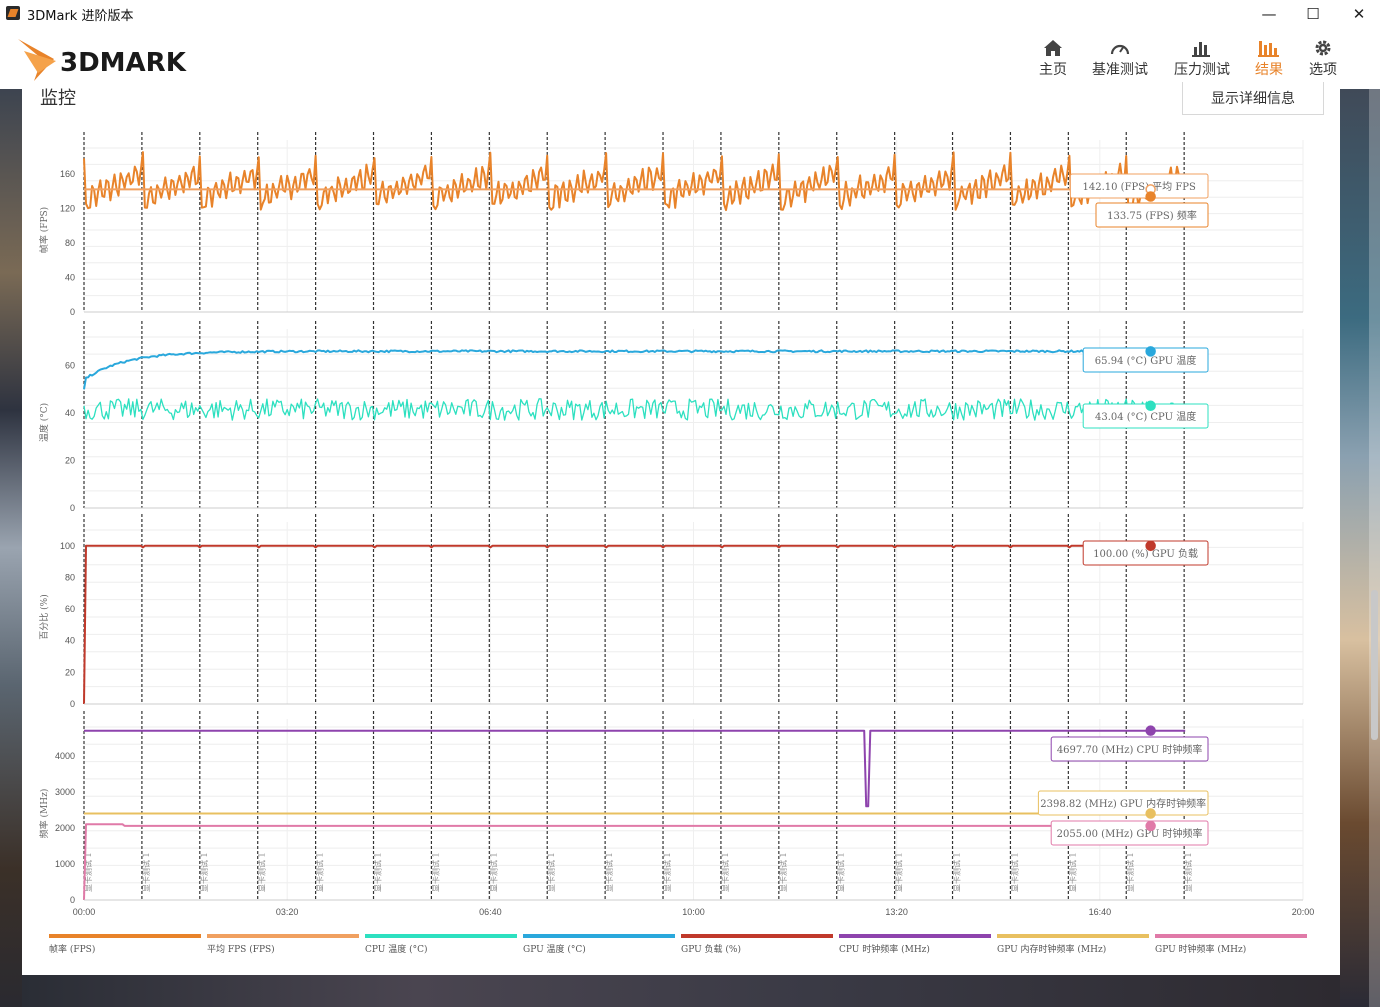  Describe the element at coordinates (65, 756) in the screenshot. I see `y-tick-label: 4000` at that location.